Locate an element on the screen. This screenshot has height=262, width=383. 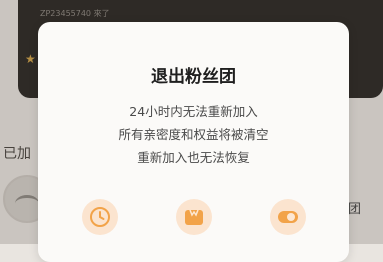
dialog-message-line-1: 24小时内无法重新加入 is located at coordinates (193, 111).